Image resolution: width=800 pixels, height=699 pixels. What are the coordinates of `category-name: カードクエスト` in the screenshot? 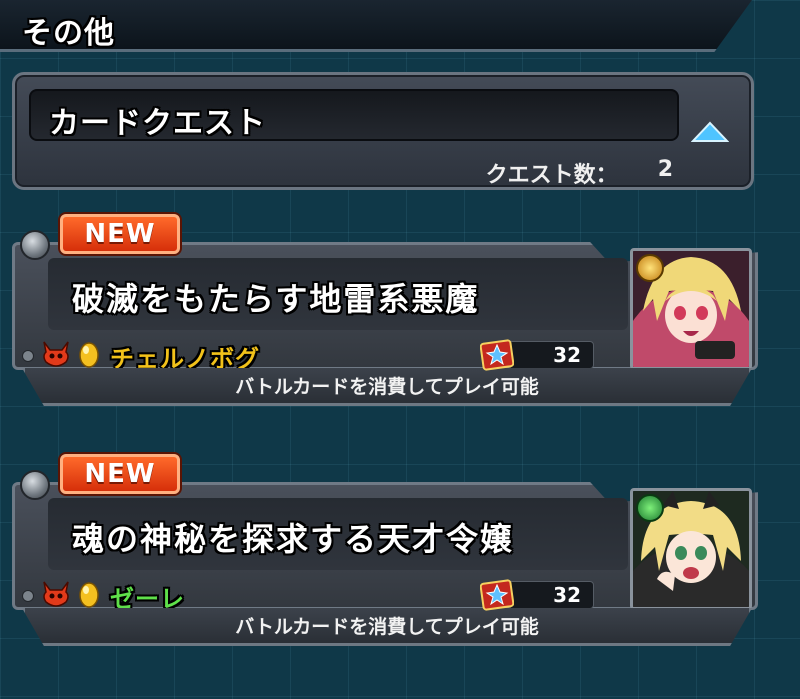 It's located at (157, 123).